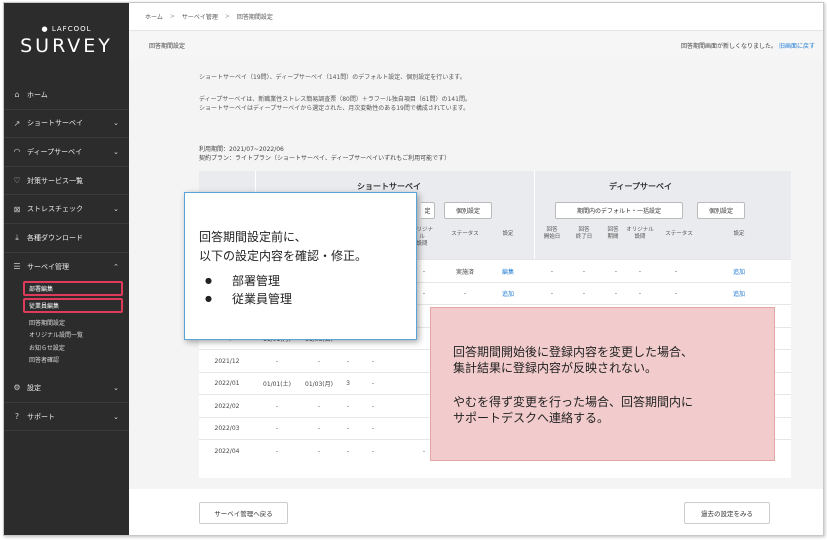 The height and width of the screenshot is (540, 827). I want to click on sidebar-subitem-answer-period: 回答期間設定, so click(77, 322).